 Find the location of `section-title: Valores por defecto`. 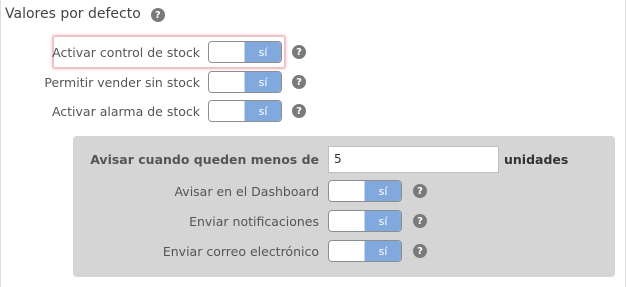

section-title: Valores por defecto is located at coordinates (73, 14).